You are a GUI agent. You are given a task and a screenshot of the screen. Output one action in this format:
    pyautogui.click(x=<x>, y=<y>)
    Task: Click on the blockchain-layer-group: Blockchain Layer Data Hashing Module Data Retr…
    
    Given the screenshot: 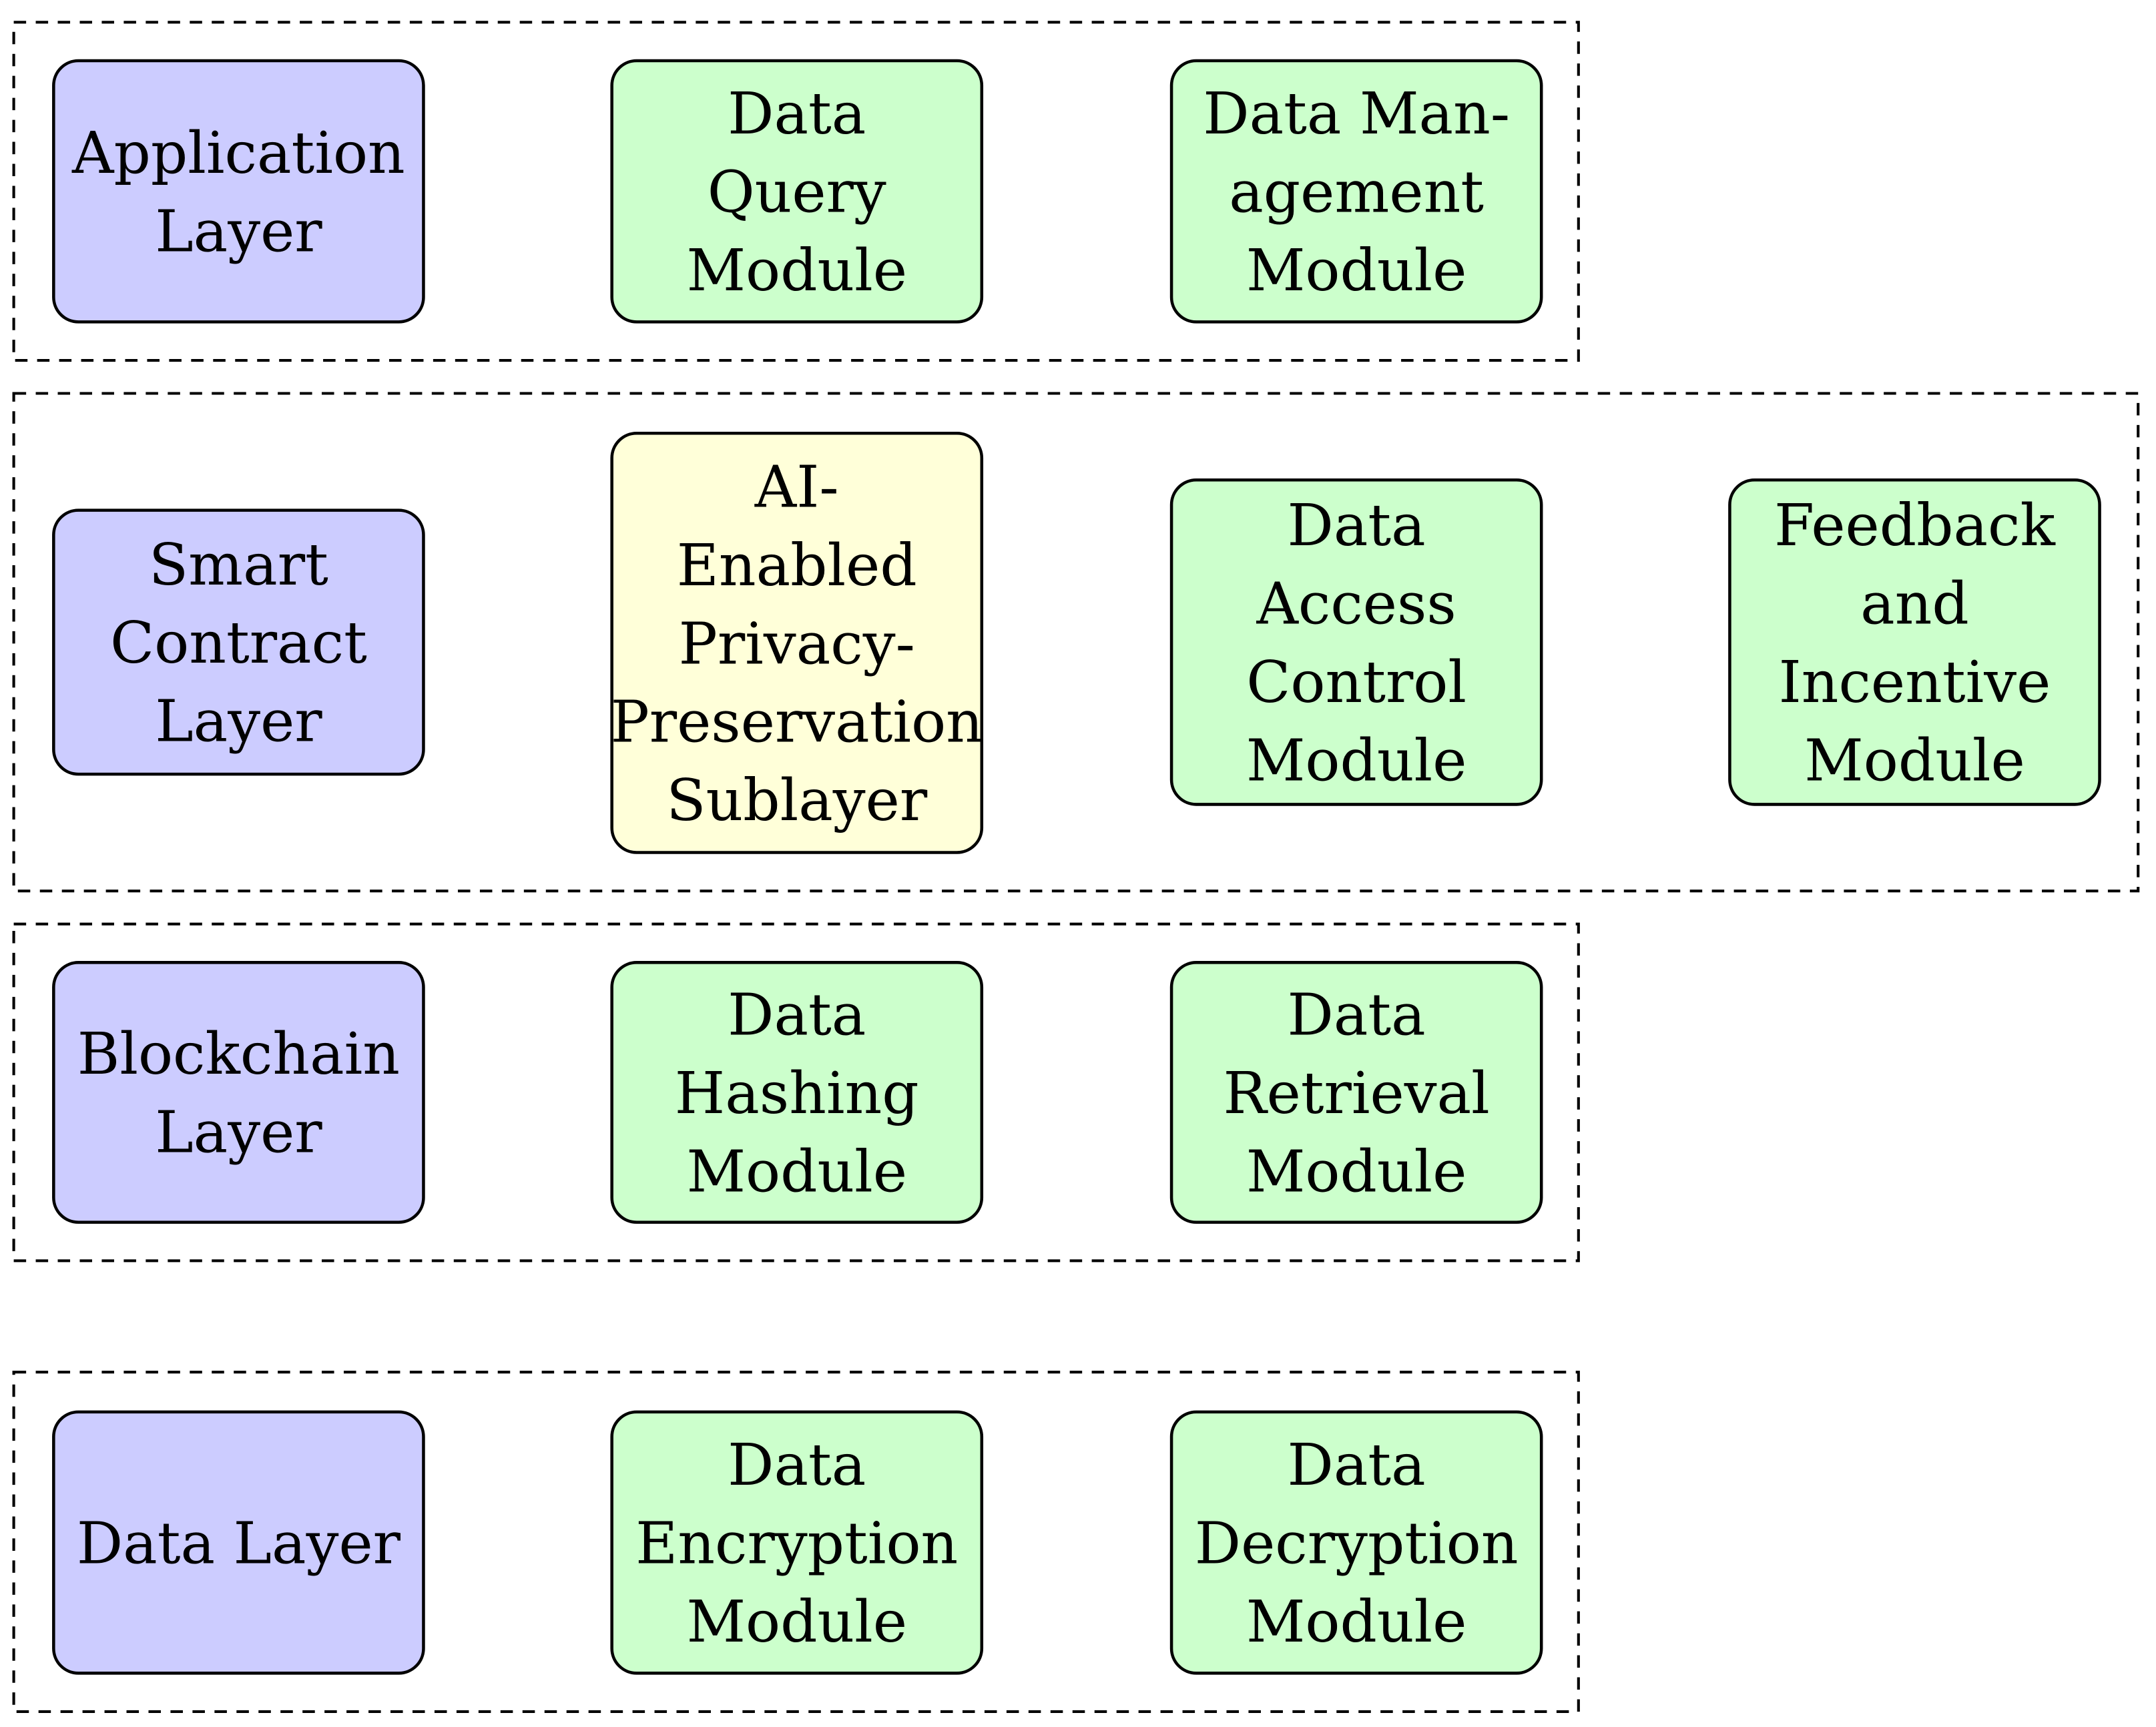 What is the action you would take?
    pyautogui.click(x=796, y=1092)
    